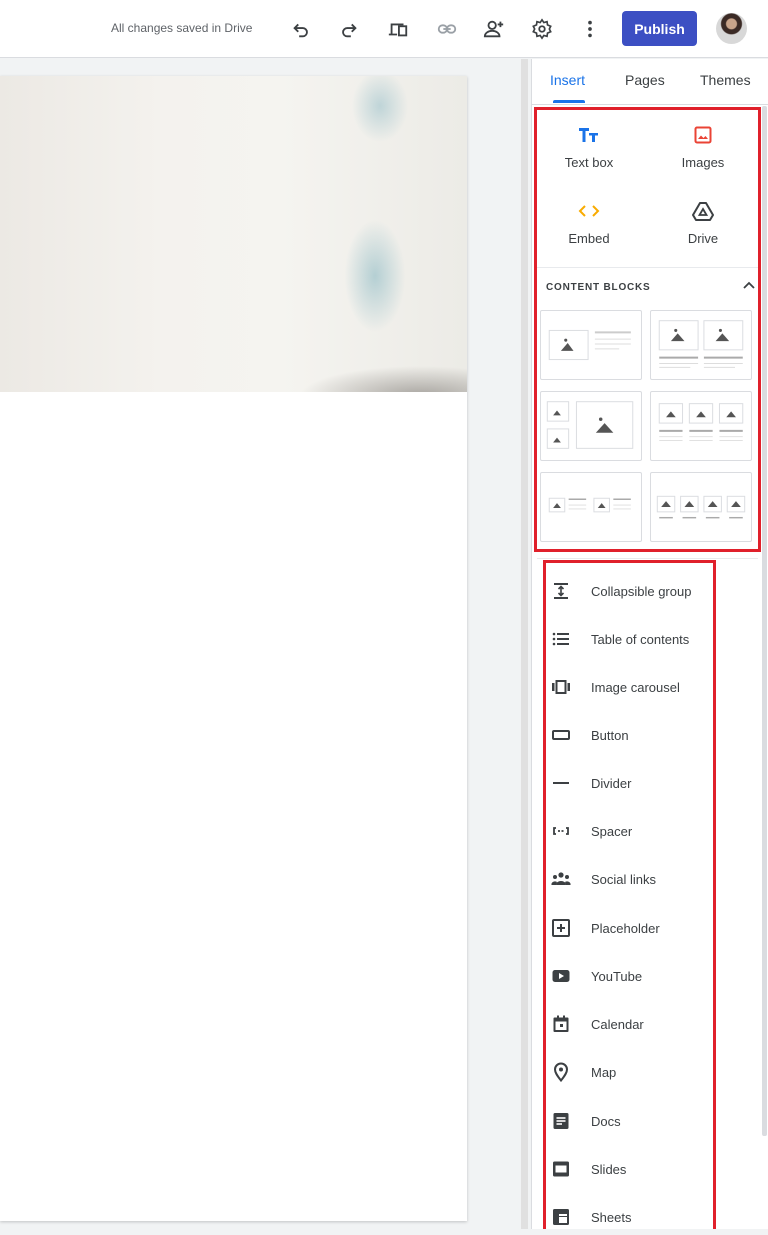 This screenshot has width=768, height=1235. I want to click on tabs-divider, so click(650, 104).